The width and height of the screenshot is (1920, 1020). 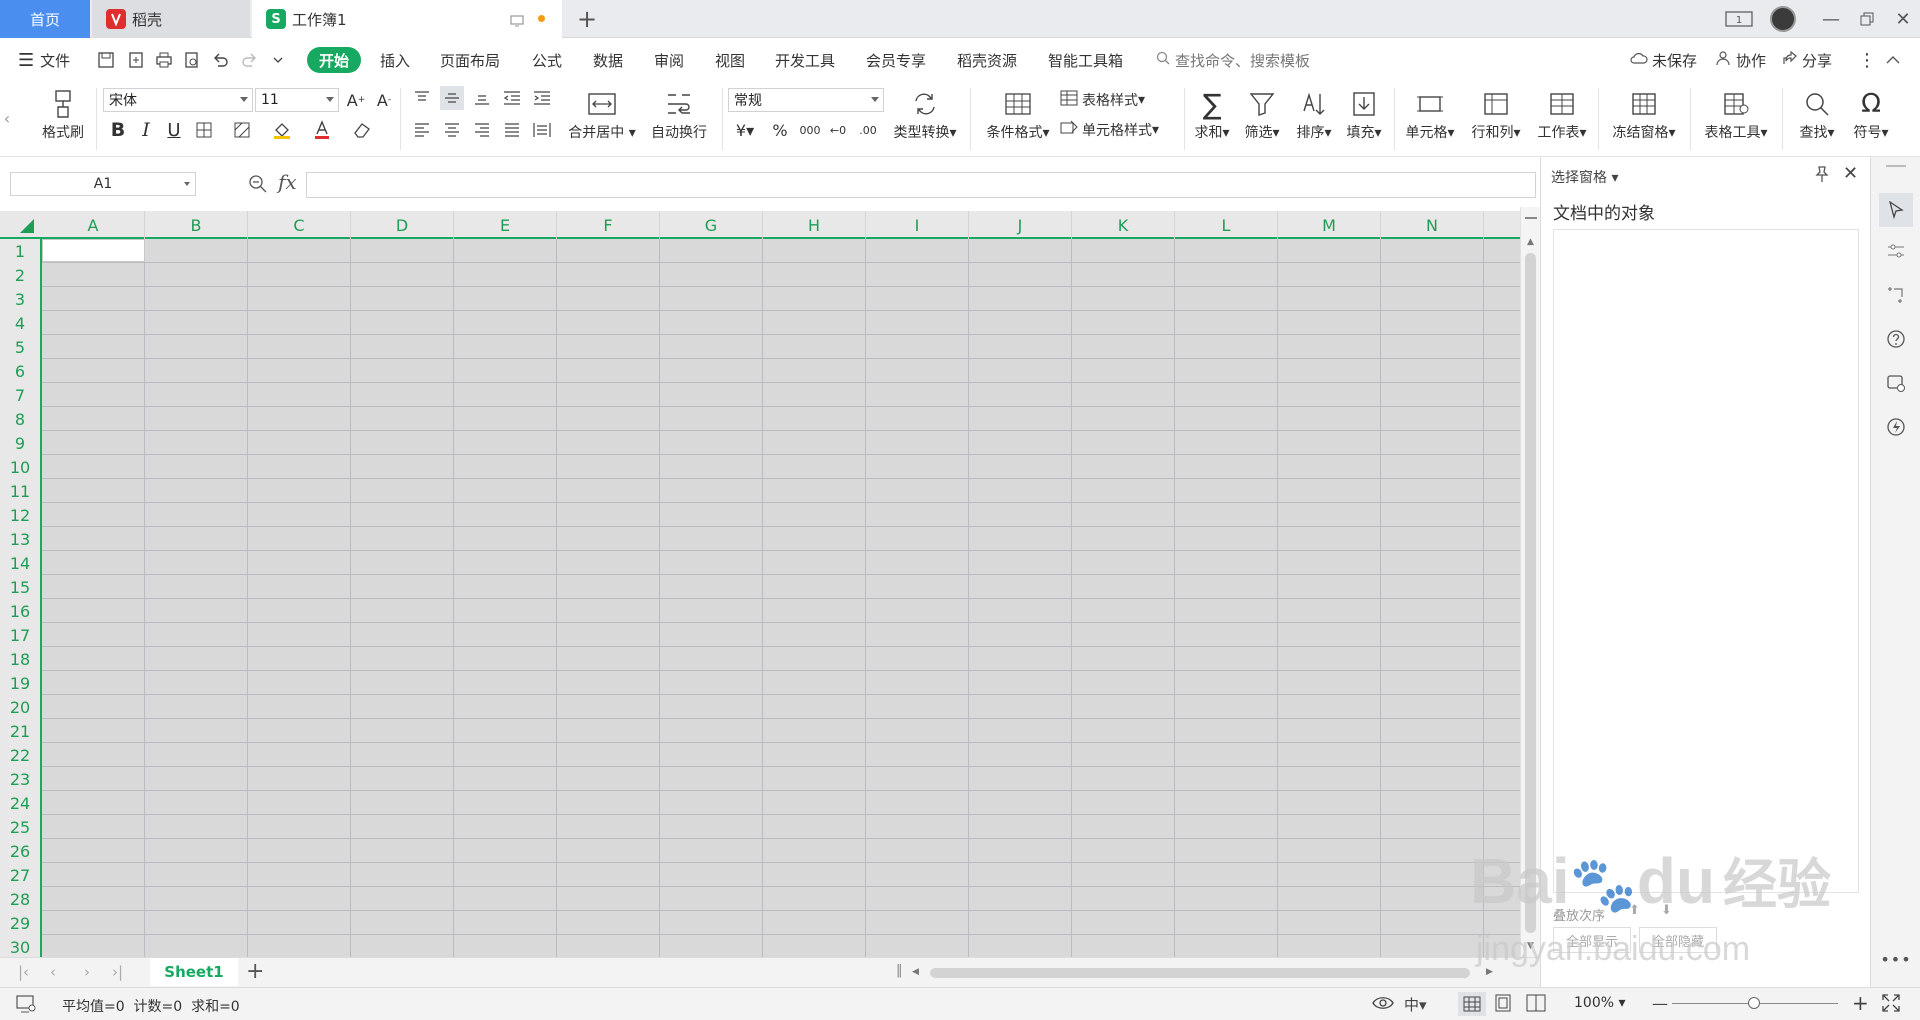 I want to click on cell-button: 单元格▾, so click(x=1430, y=114).